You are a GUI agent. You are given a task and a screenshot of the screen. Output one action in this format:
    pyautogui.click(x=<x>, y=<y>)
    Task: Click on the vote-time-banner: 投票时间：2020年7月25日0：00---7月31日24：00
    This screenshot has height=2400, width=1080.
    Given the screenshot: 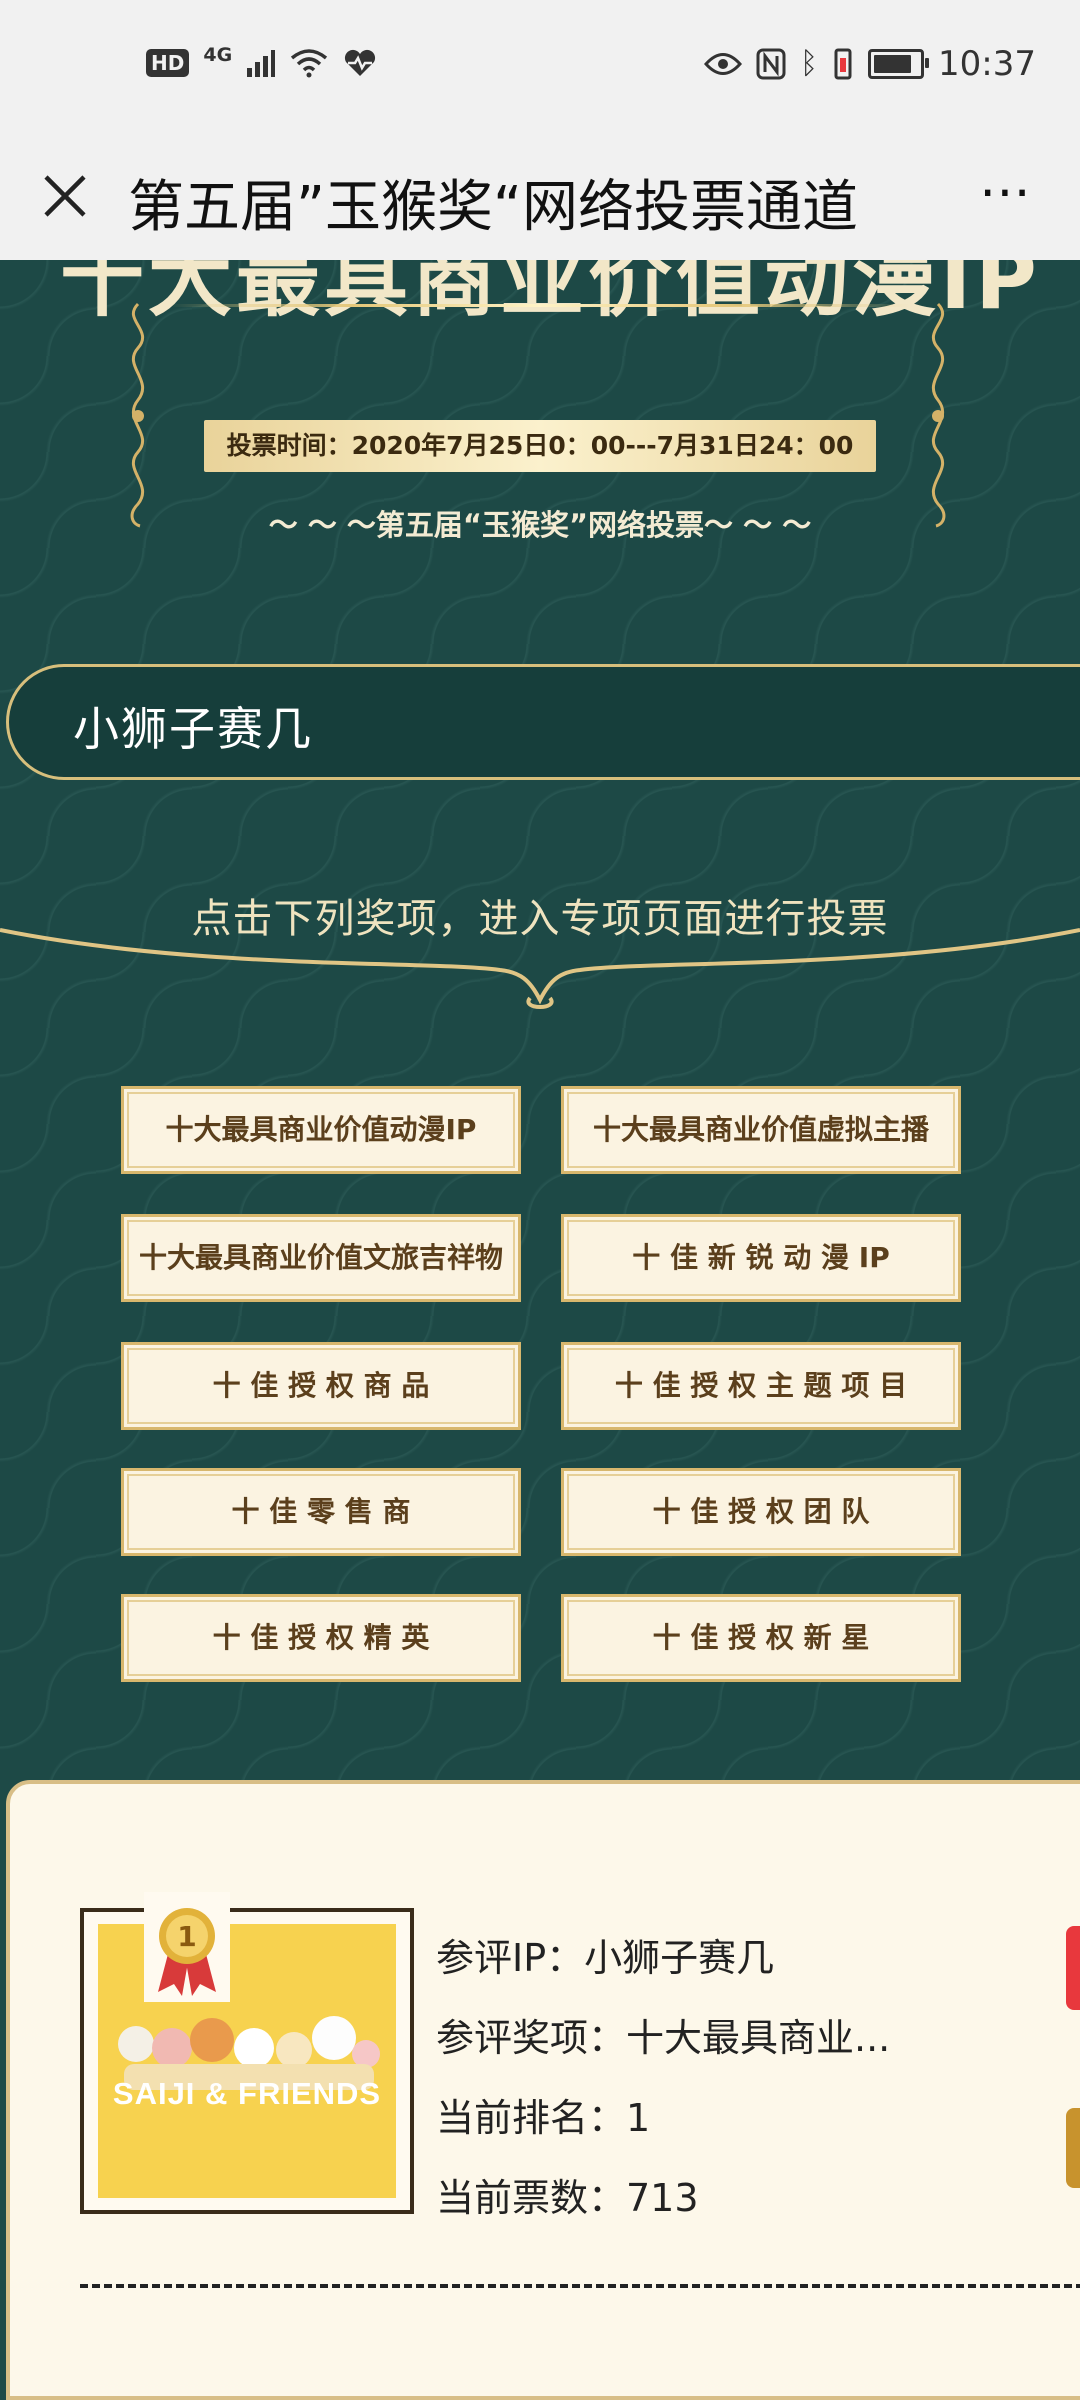 What is the action you would take?
    pyautogui.click(x=540, y=446)
    